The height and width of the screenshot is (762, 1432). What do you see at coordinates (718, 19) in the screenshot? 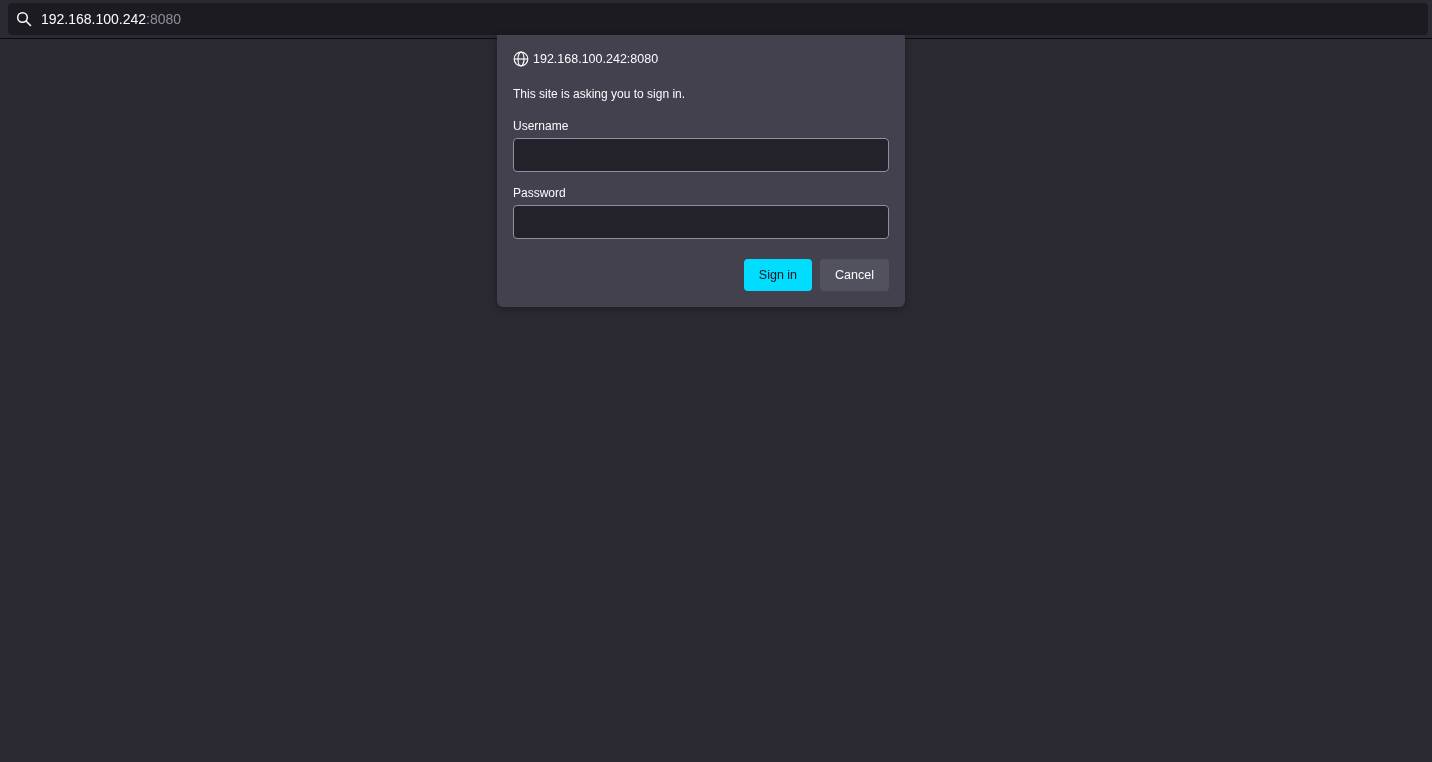
I see `address-field: 192.168.100.242:8080` at bounding box center [718, 19].